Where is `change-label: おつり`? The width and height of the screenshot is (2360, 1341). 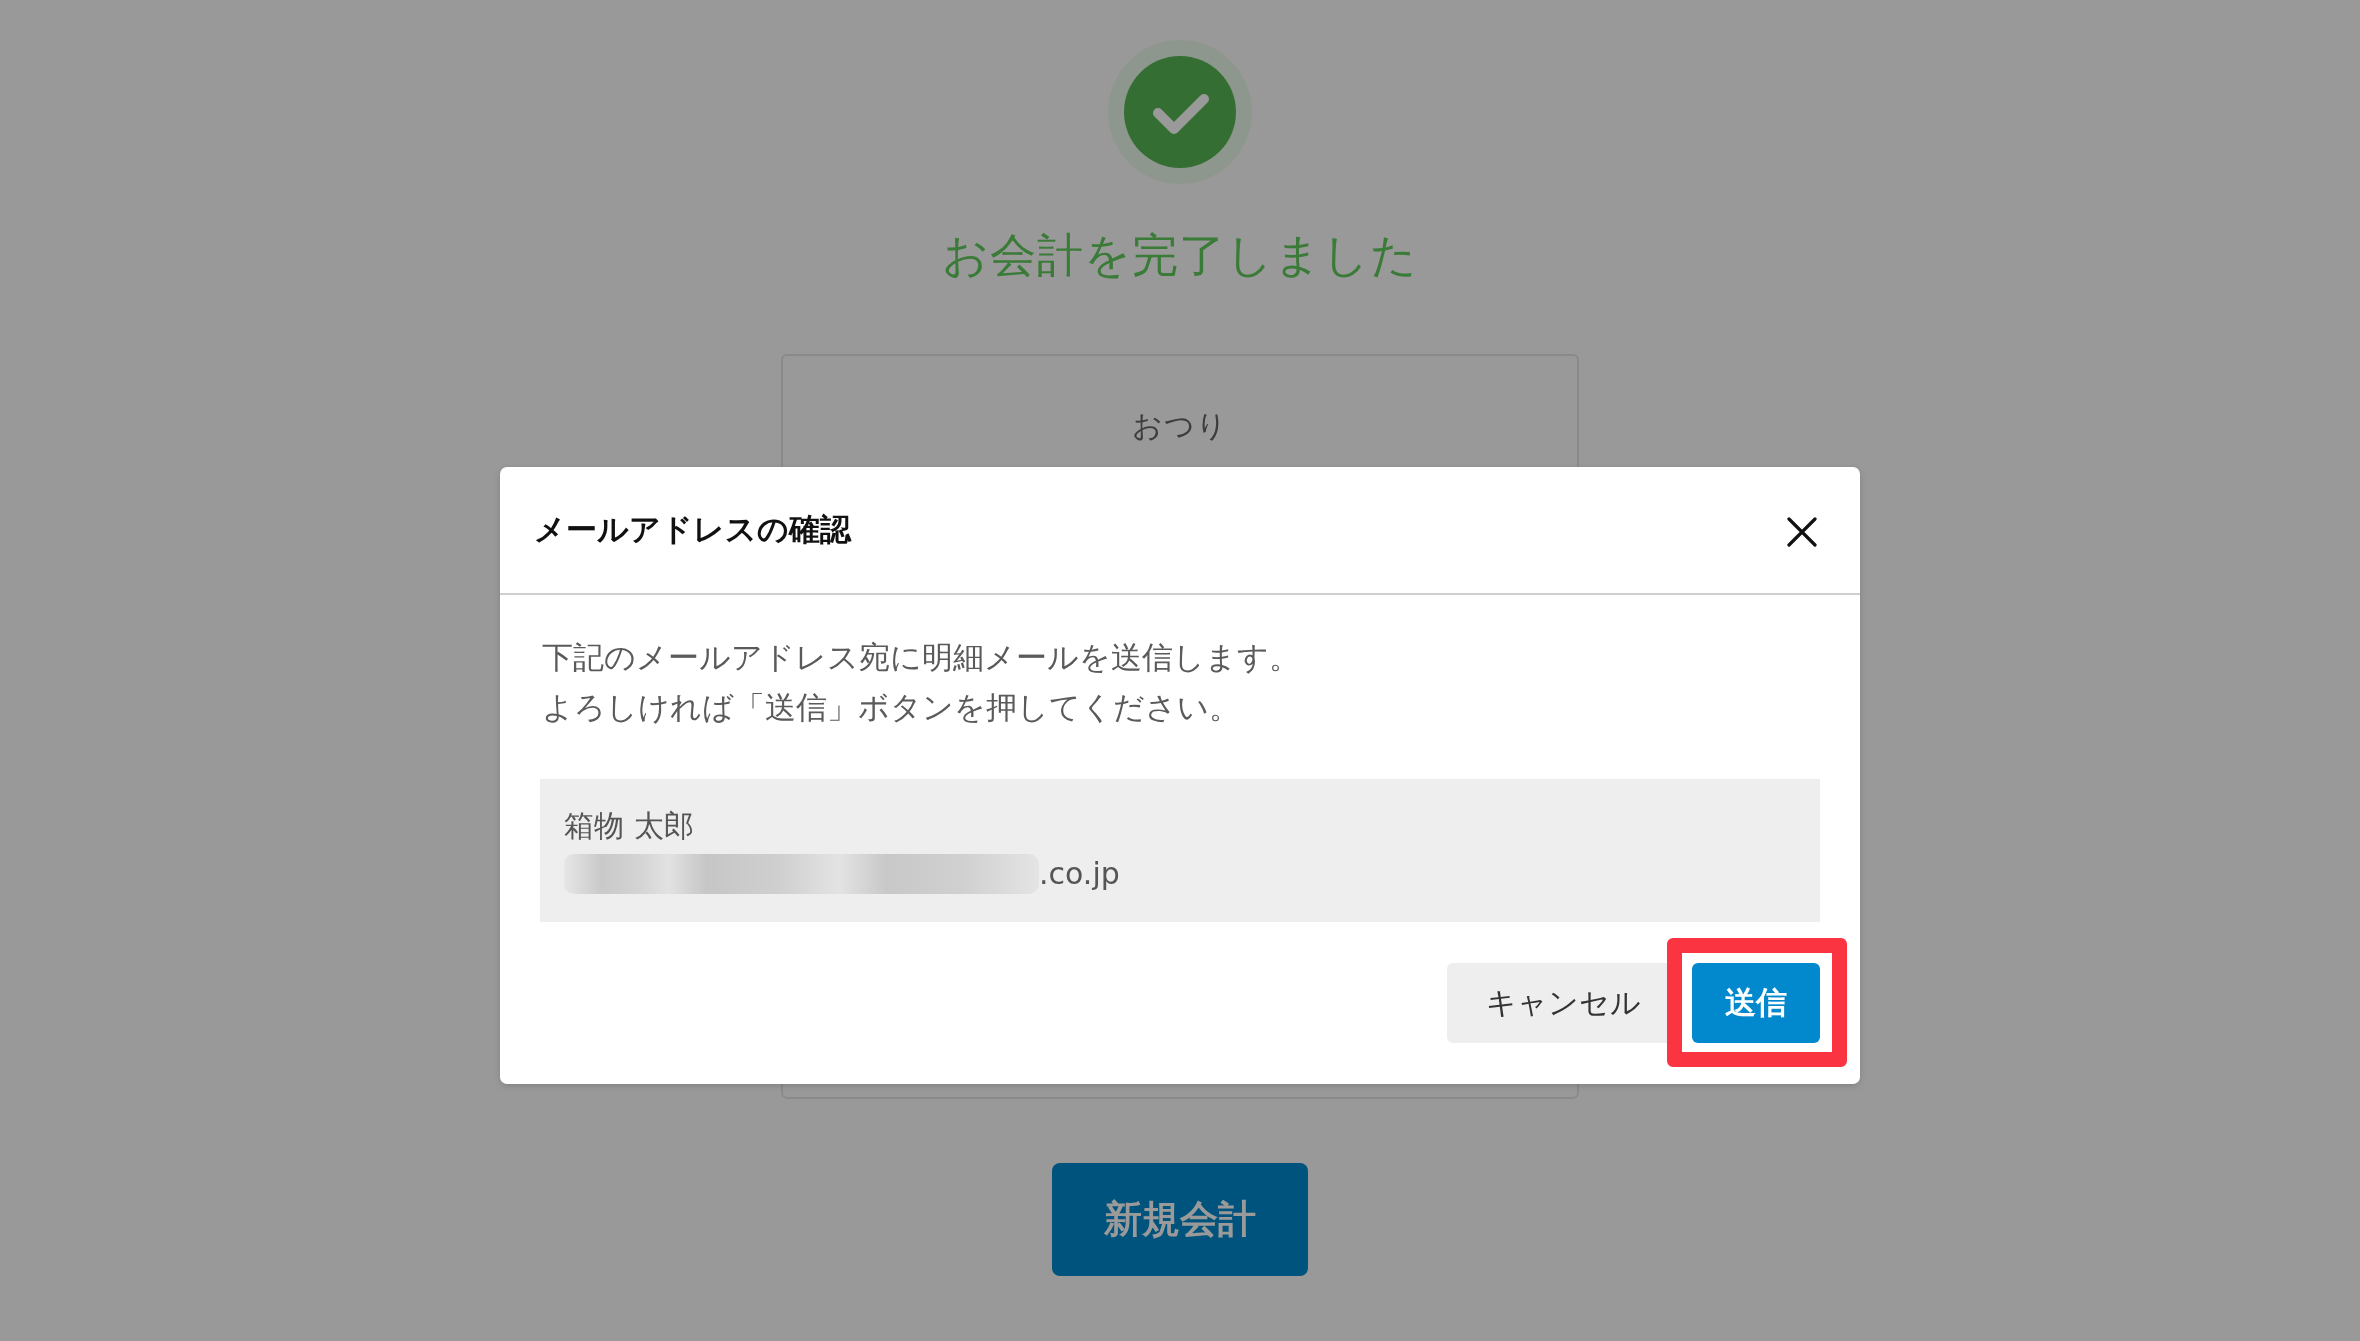 change-label: おつり is located at coordinates (1180, 426).